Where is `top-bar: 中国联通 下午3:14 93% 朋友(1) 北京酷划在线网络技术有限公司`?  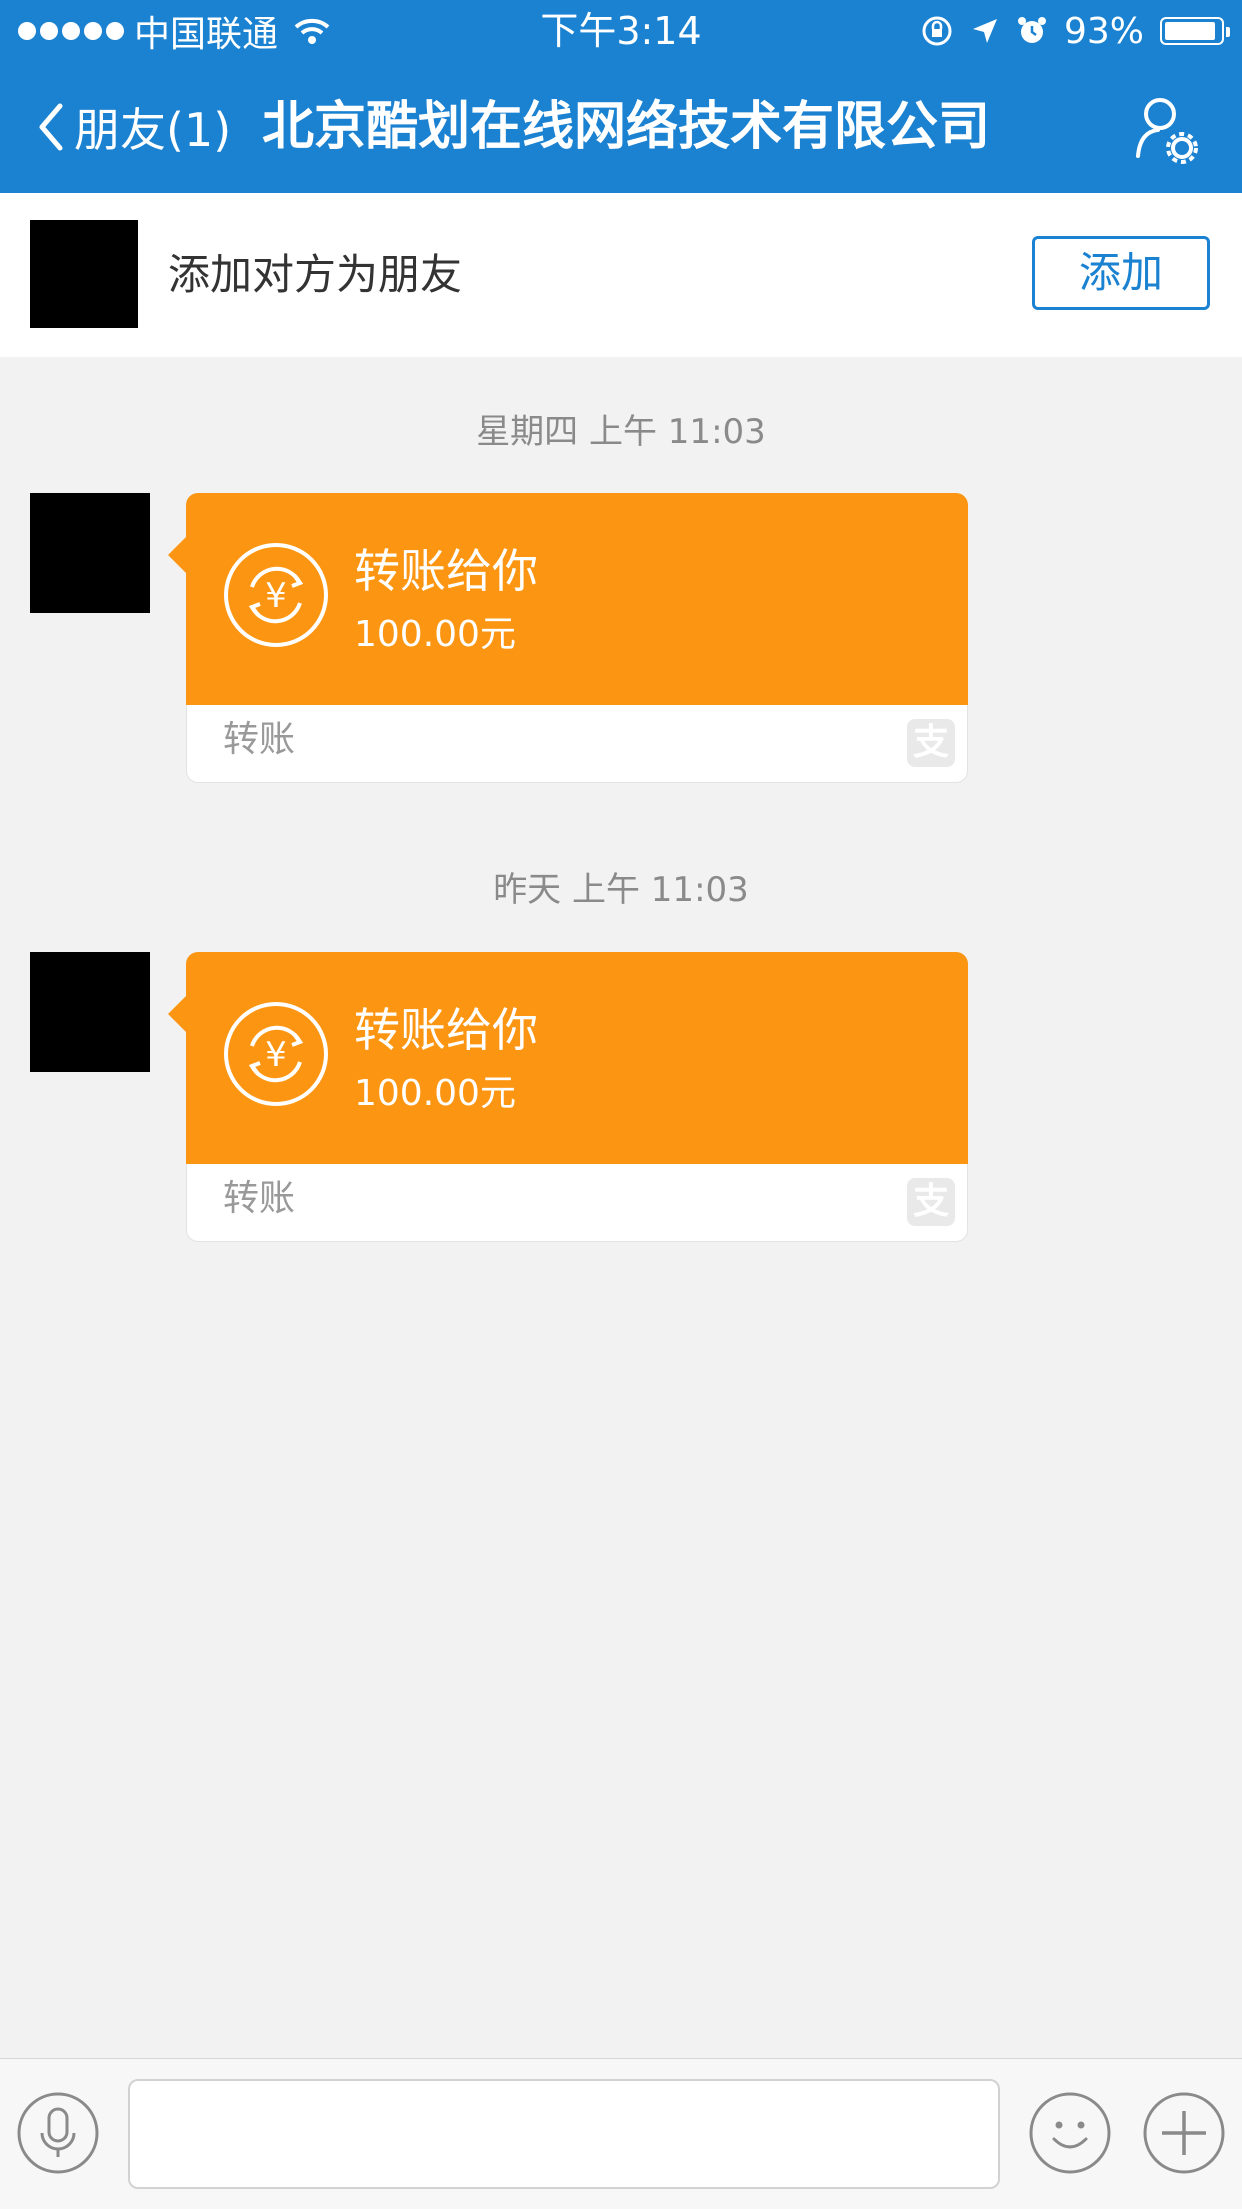
top-bar: 中国联通 下午3:14 93% 朋友(1) 北京酷划在线网络技术有限公司 is located at coordinates (621, 96).